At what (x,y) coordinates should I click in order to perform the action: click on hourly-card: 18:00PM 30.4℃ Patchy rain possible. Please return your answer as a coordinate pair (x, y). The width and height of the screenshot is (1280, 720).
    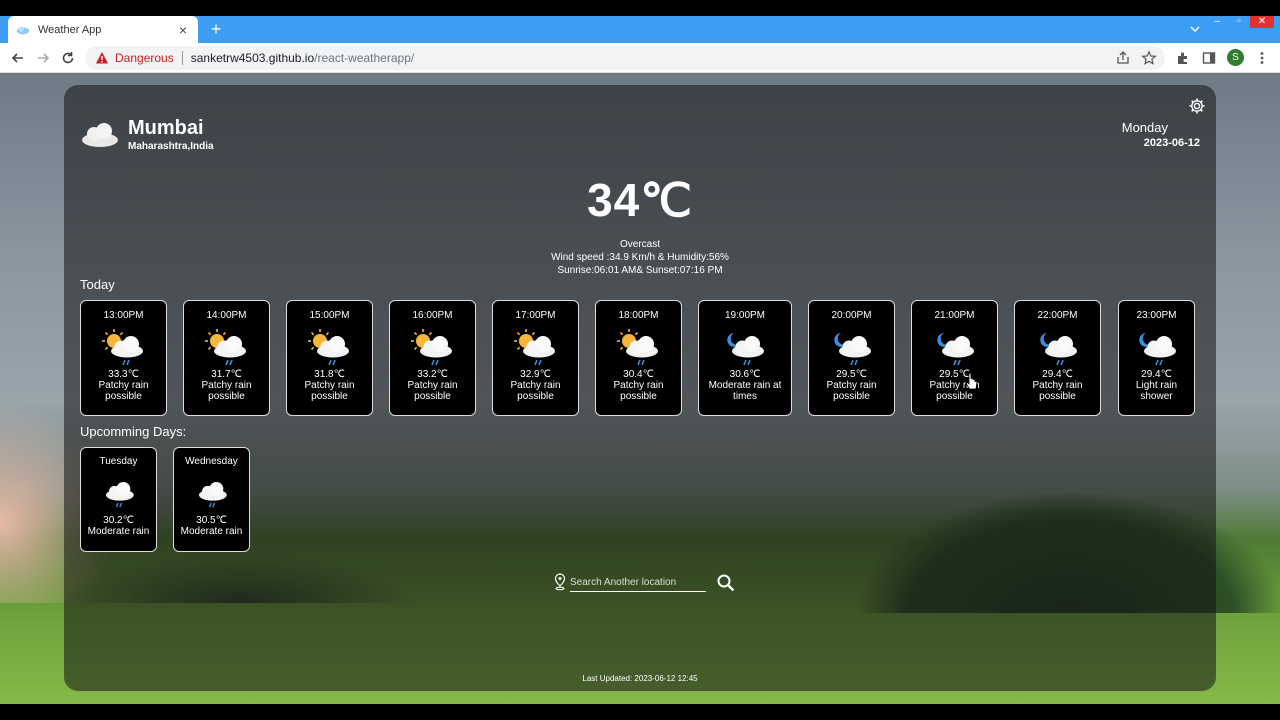
    Looking at the image, I should click on (638, 358).